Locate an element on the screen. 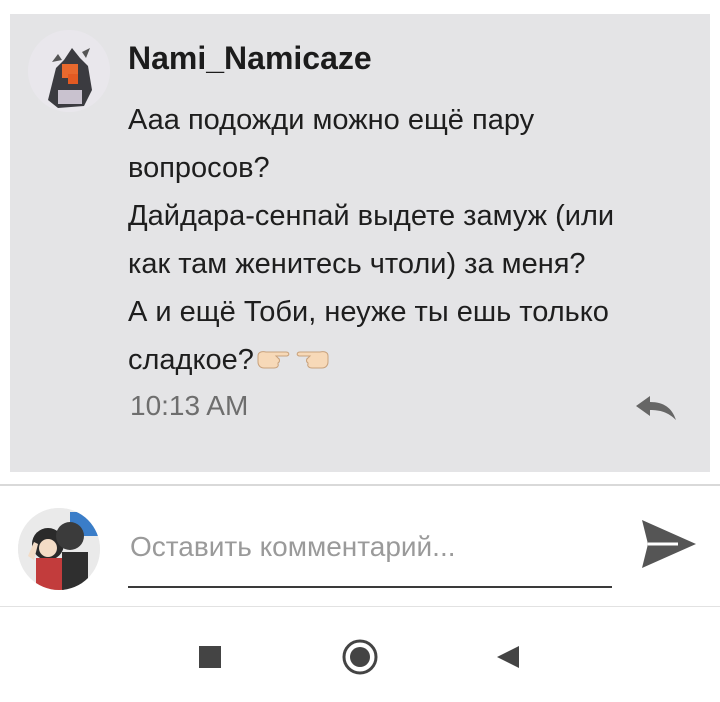  comment-line: сладкое? is located at coordinates (191, 360).